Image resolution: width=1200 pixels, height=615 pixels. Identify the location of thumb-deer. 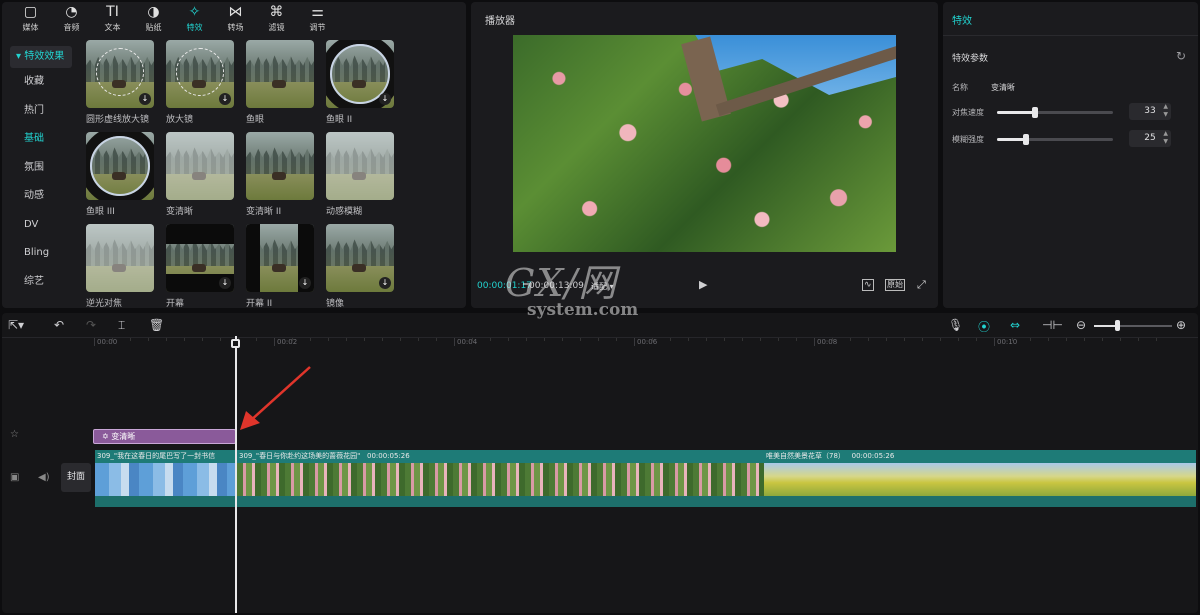
(199, 268).